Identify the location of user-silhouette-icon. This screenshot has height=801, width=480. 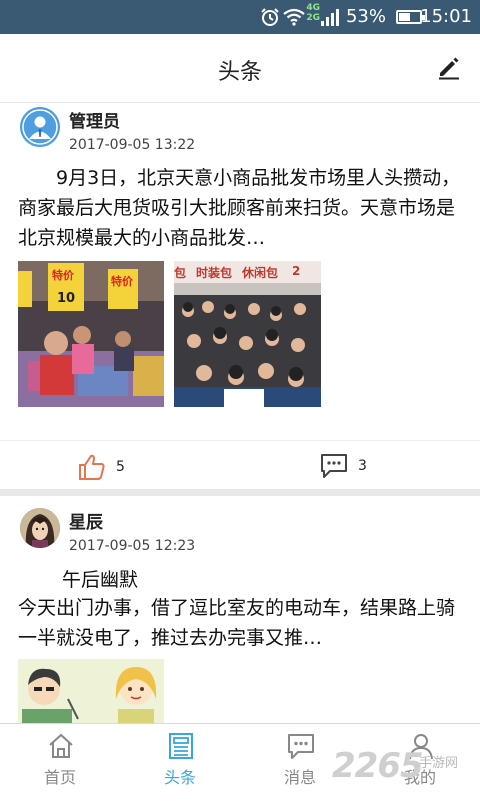
(40, 127).